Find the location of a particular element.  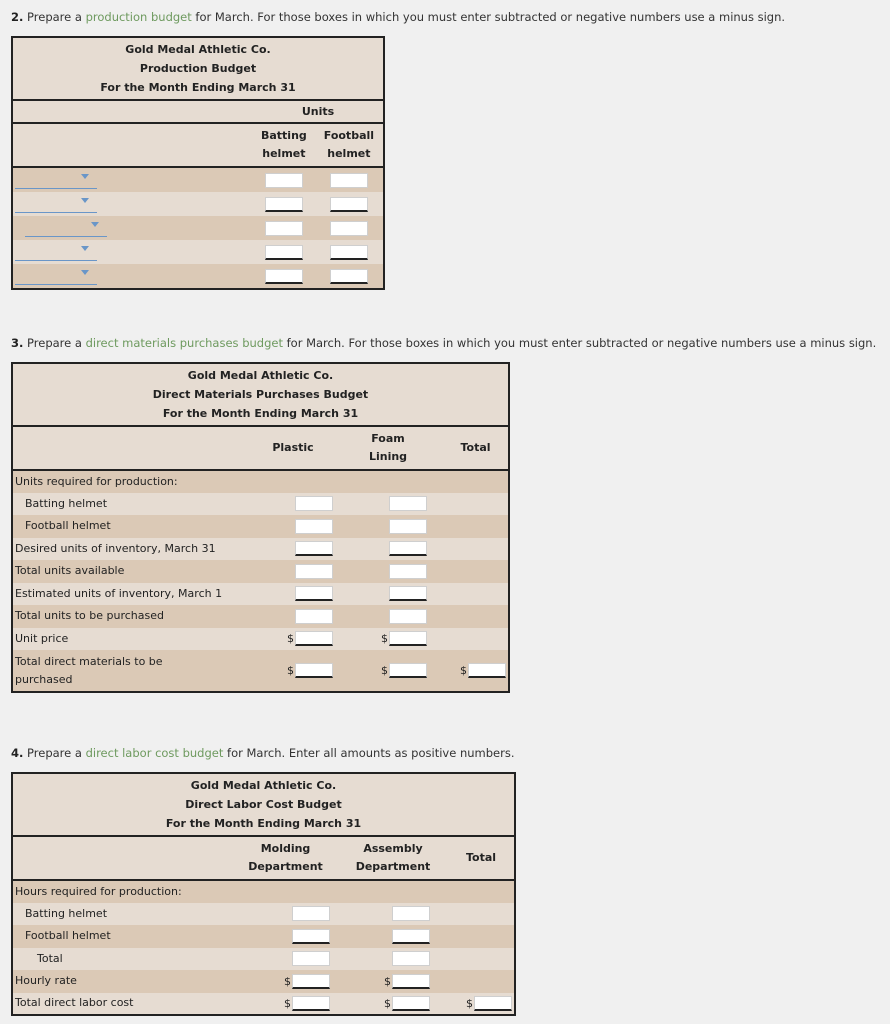

row-label: Total direct materials to be purchased is located at coordinates (89, 670).